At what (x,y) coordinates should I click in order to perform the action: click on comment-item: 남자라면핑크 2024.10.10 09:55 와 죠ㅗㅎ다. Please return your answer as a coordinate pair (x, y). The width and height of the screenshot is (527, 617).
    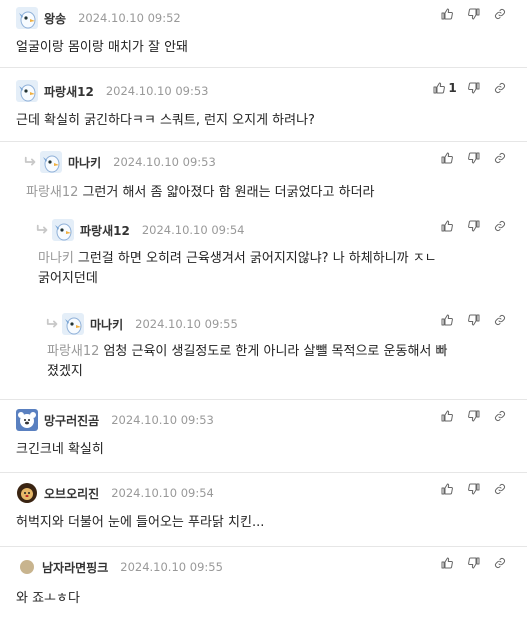
    Looking at the image, I should click on (263, 582).